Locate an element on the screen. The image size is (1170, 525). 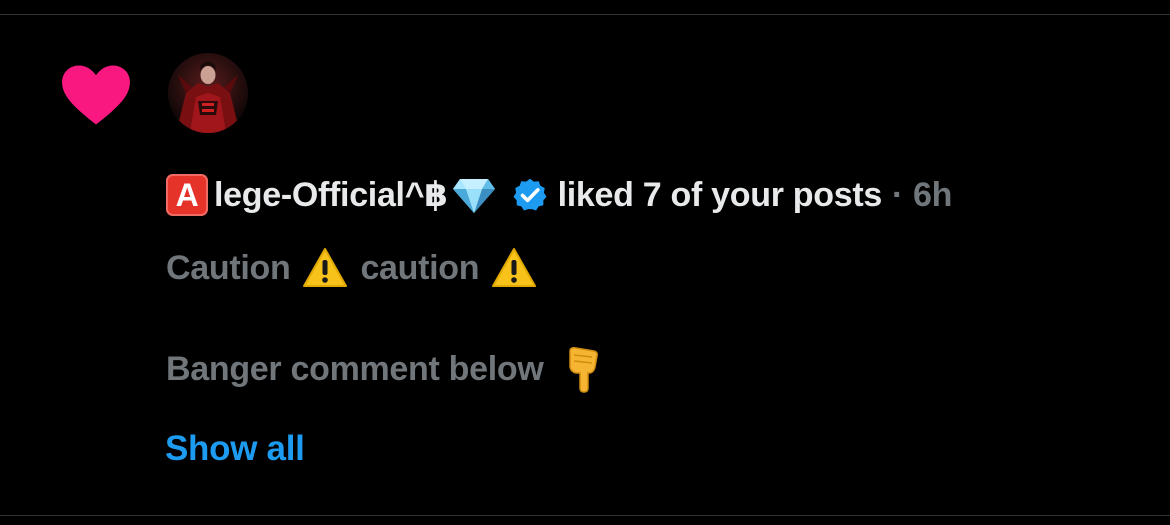
action-text: liked 7 of your posts is located at coordinates (720, 194).